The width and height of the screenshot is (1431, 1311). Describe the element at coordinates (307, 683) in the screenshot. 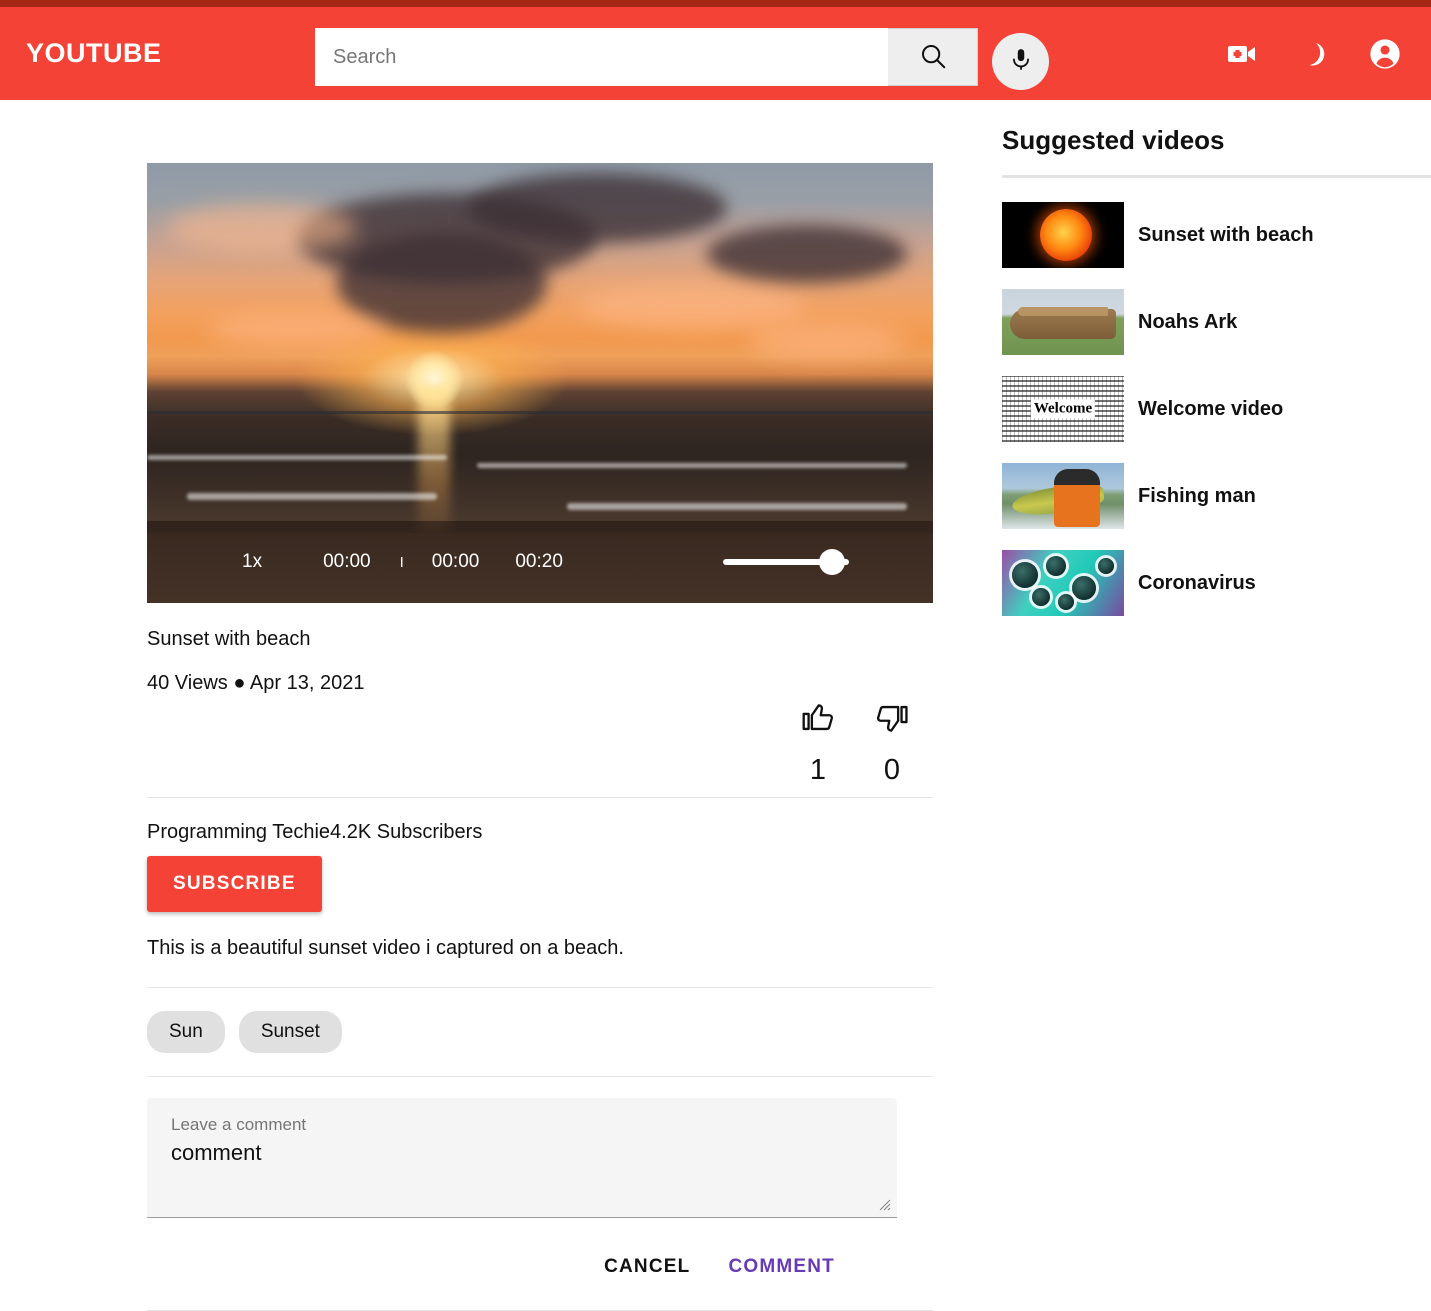

I see `upload-date: Apr 13, 2021` at that location.